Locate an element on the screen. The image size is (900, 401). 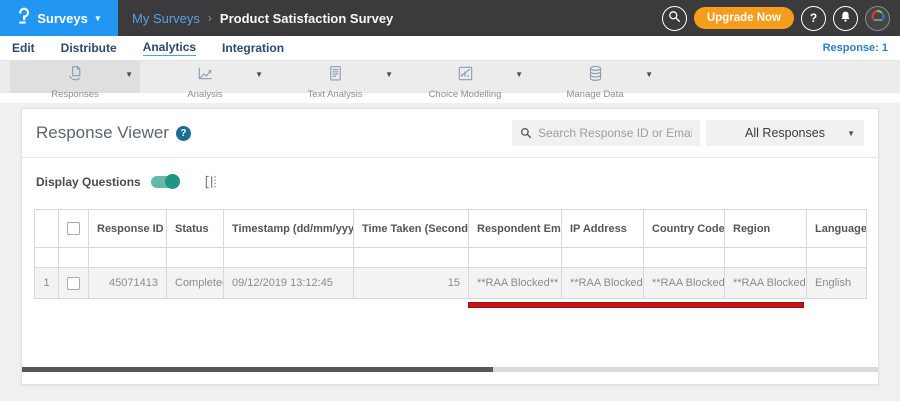
country-code-cell: **RAA Blocked** is located at coordinates (684, 283).